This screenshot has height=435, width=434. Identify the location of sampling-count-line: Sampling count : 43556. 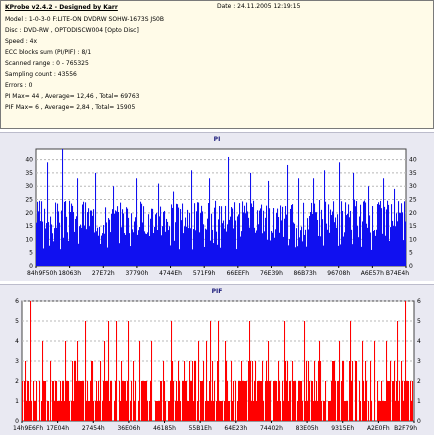
(41, 74).